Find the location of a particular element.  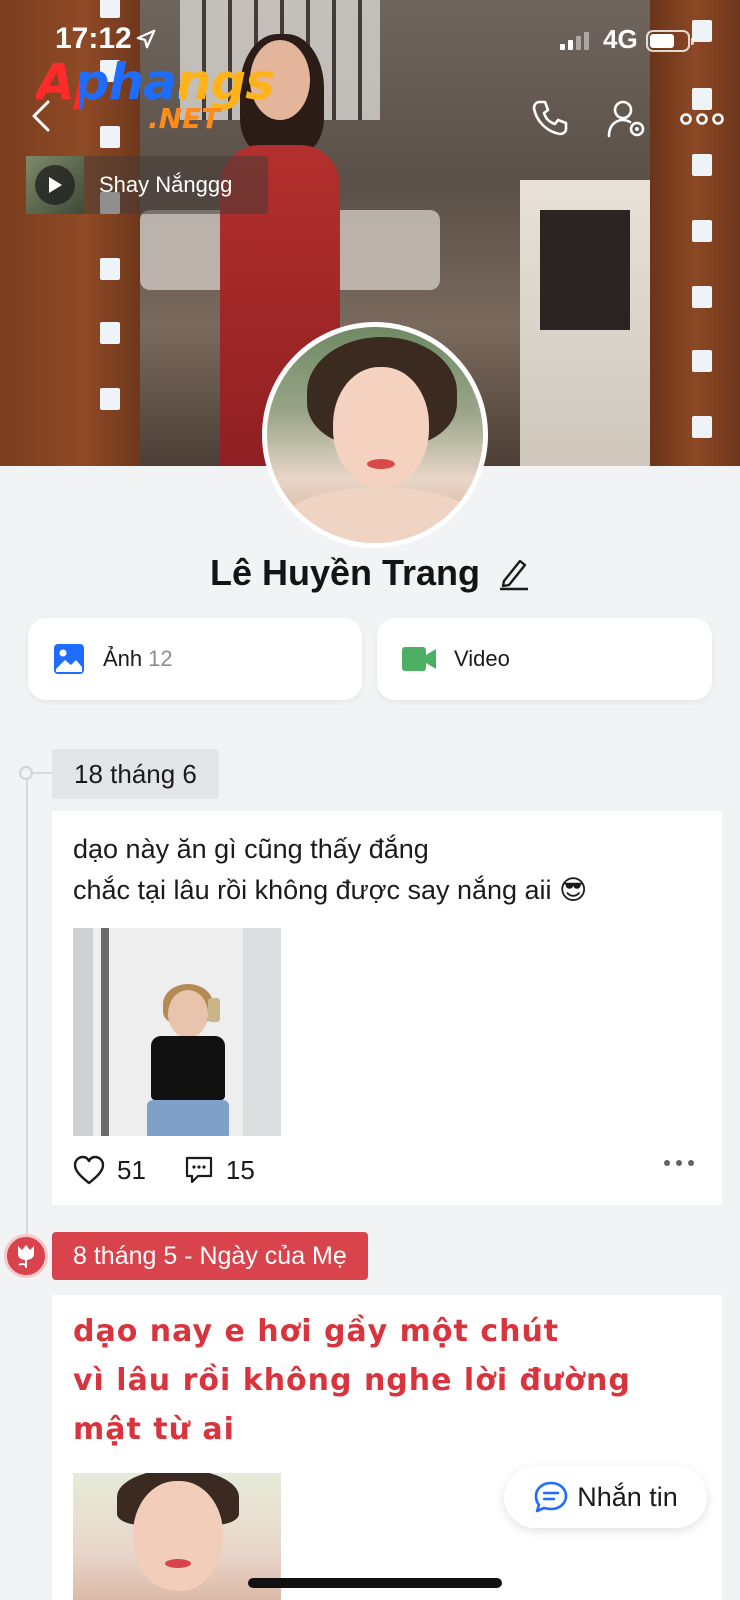

music-thumbnail is located at coordinates (55, 185).